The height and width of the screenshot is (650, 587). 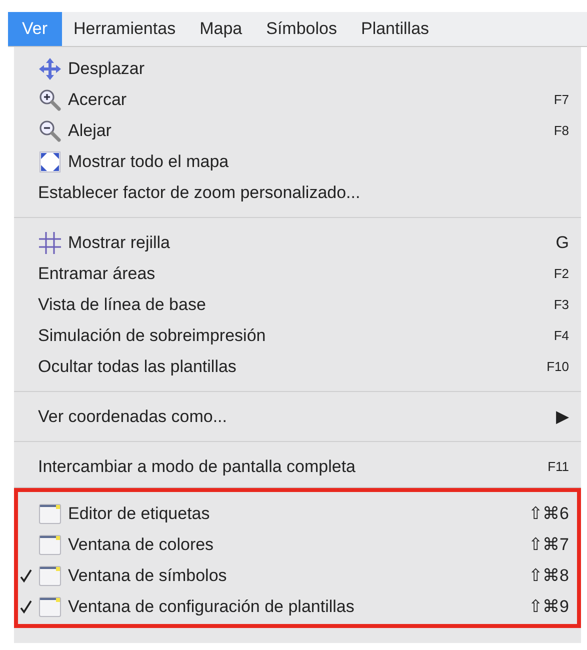 I want to click on menu-item: Ventana de símbolos ⇧⌘8, so click(x=297, y=575).